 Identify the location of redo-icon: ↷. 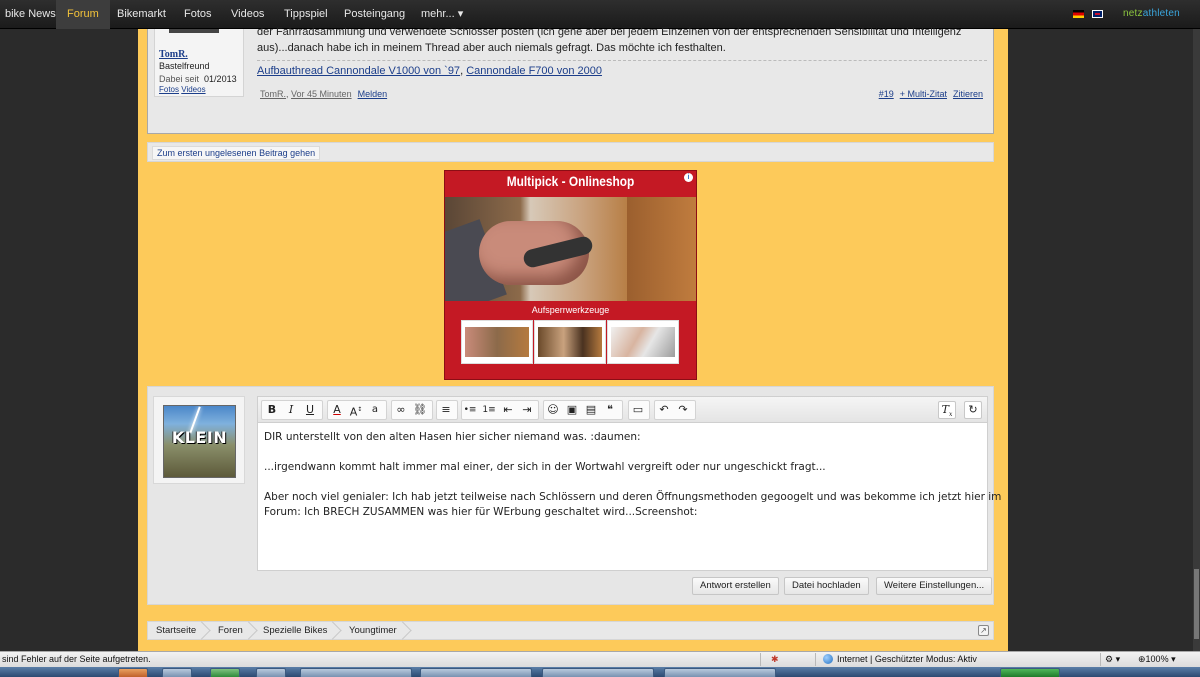
(683, 410).